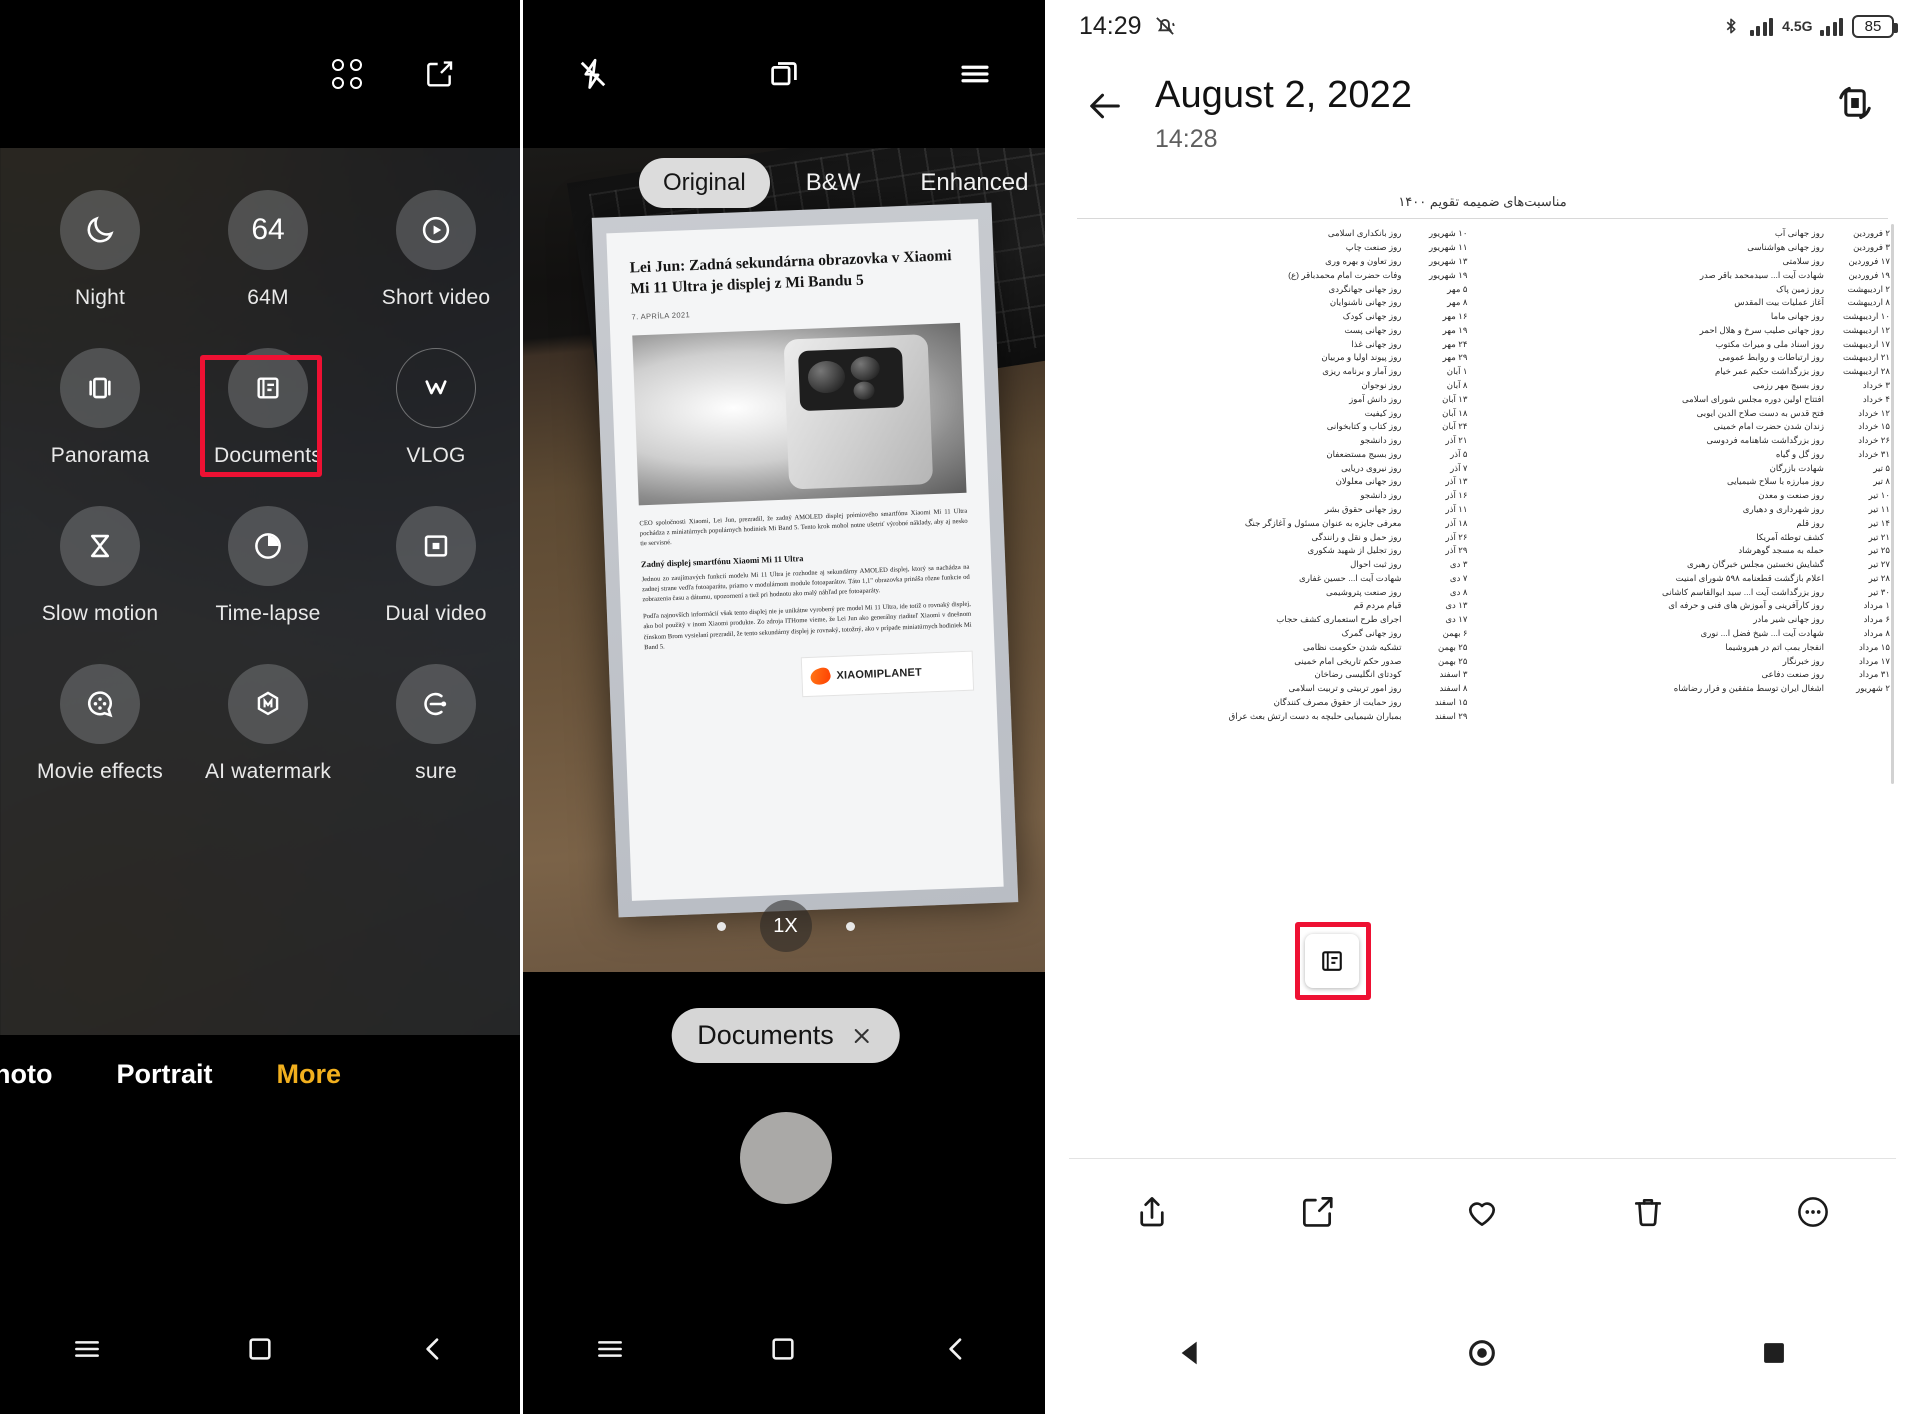 The height and width of the screenshot is (1414, 1920). What do you see at coordinates (1482, 1212) in the screenshot?
I see `favorite-button` at bounding box center [1482, 1212].